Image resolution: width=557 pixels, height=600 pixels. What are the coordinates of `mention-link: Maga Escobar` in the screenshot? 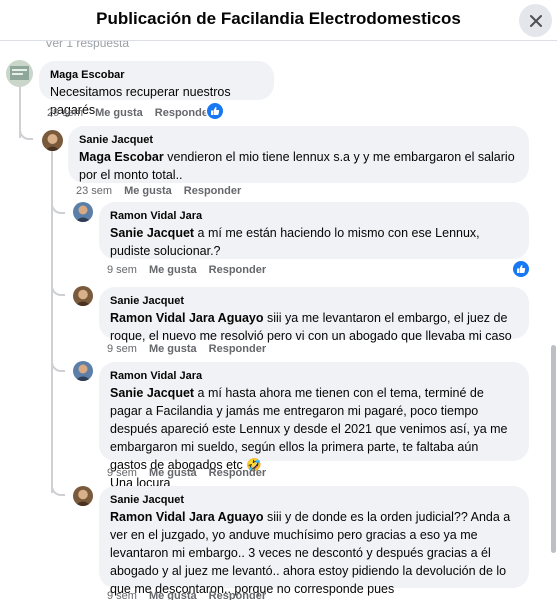 It's located at (121, 157).